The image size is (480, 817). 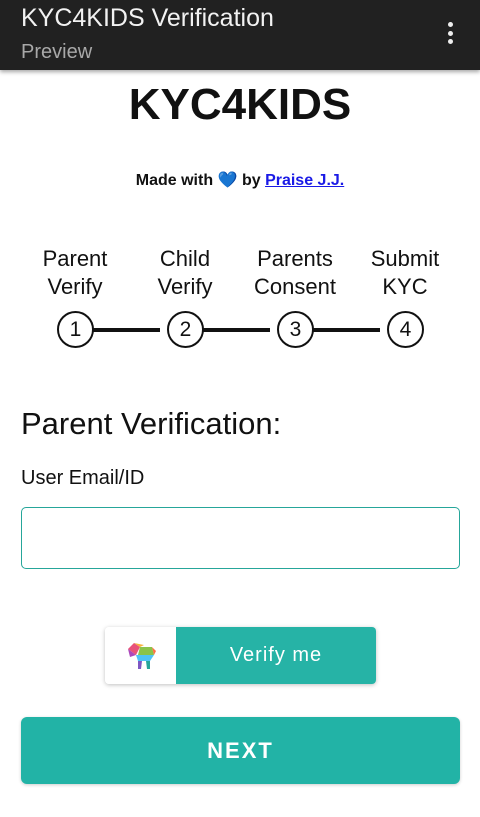 I want to click on app-subtitle: Preview, so click(x=57, y=52).